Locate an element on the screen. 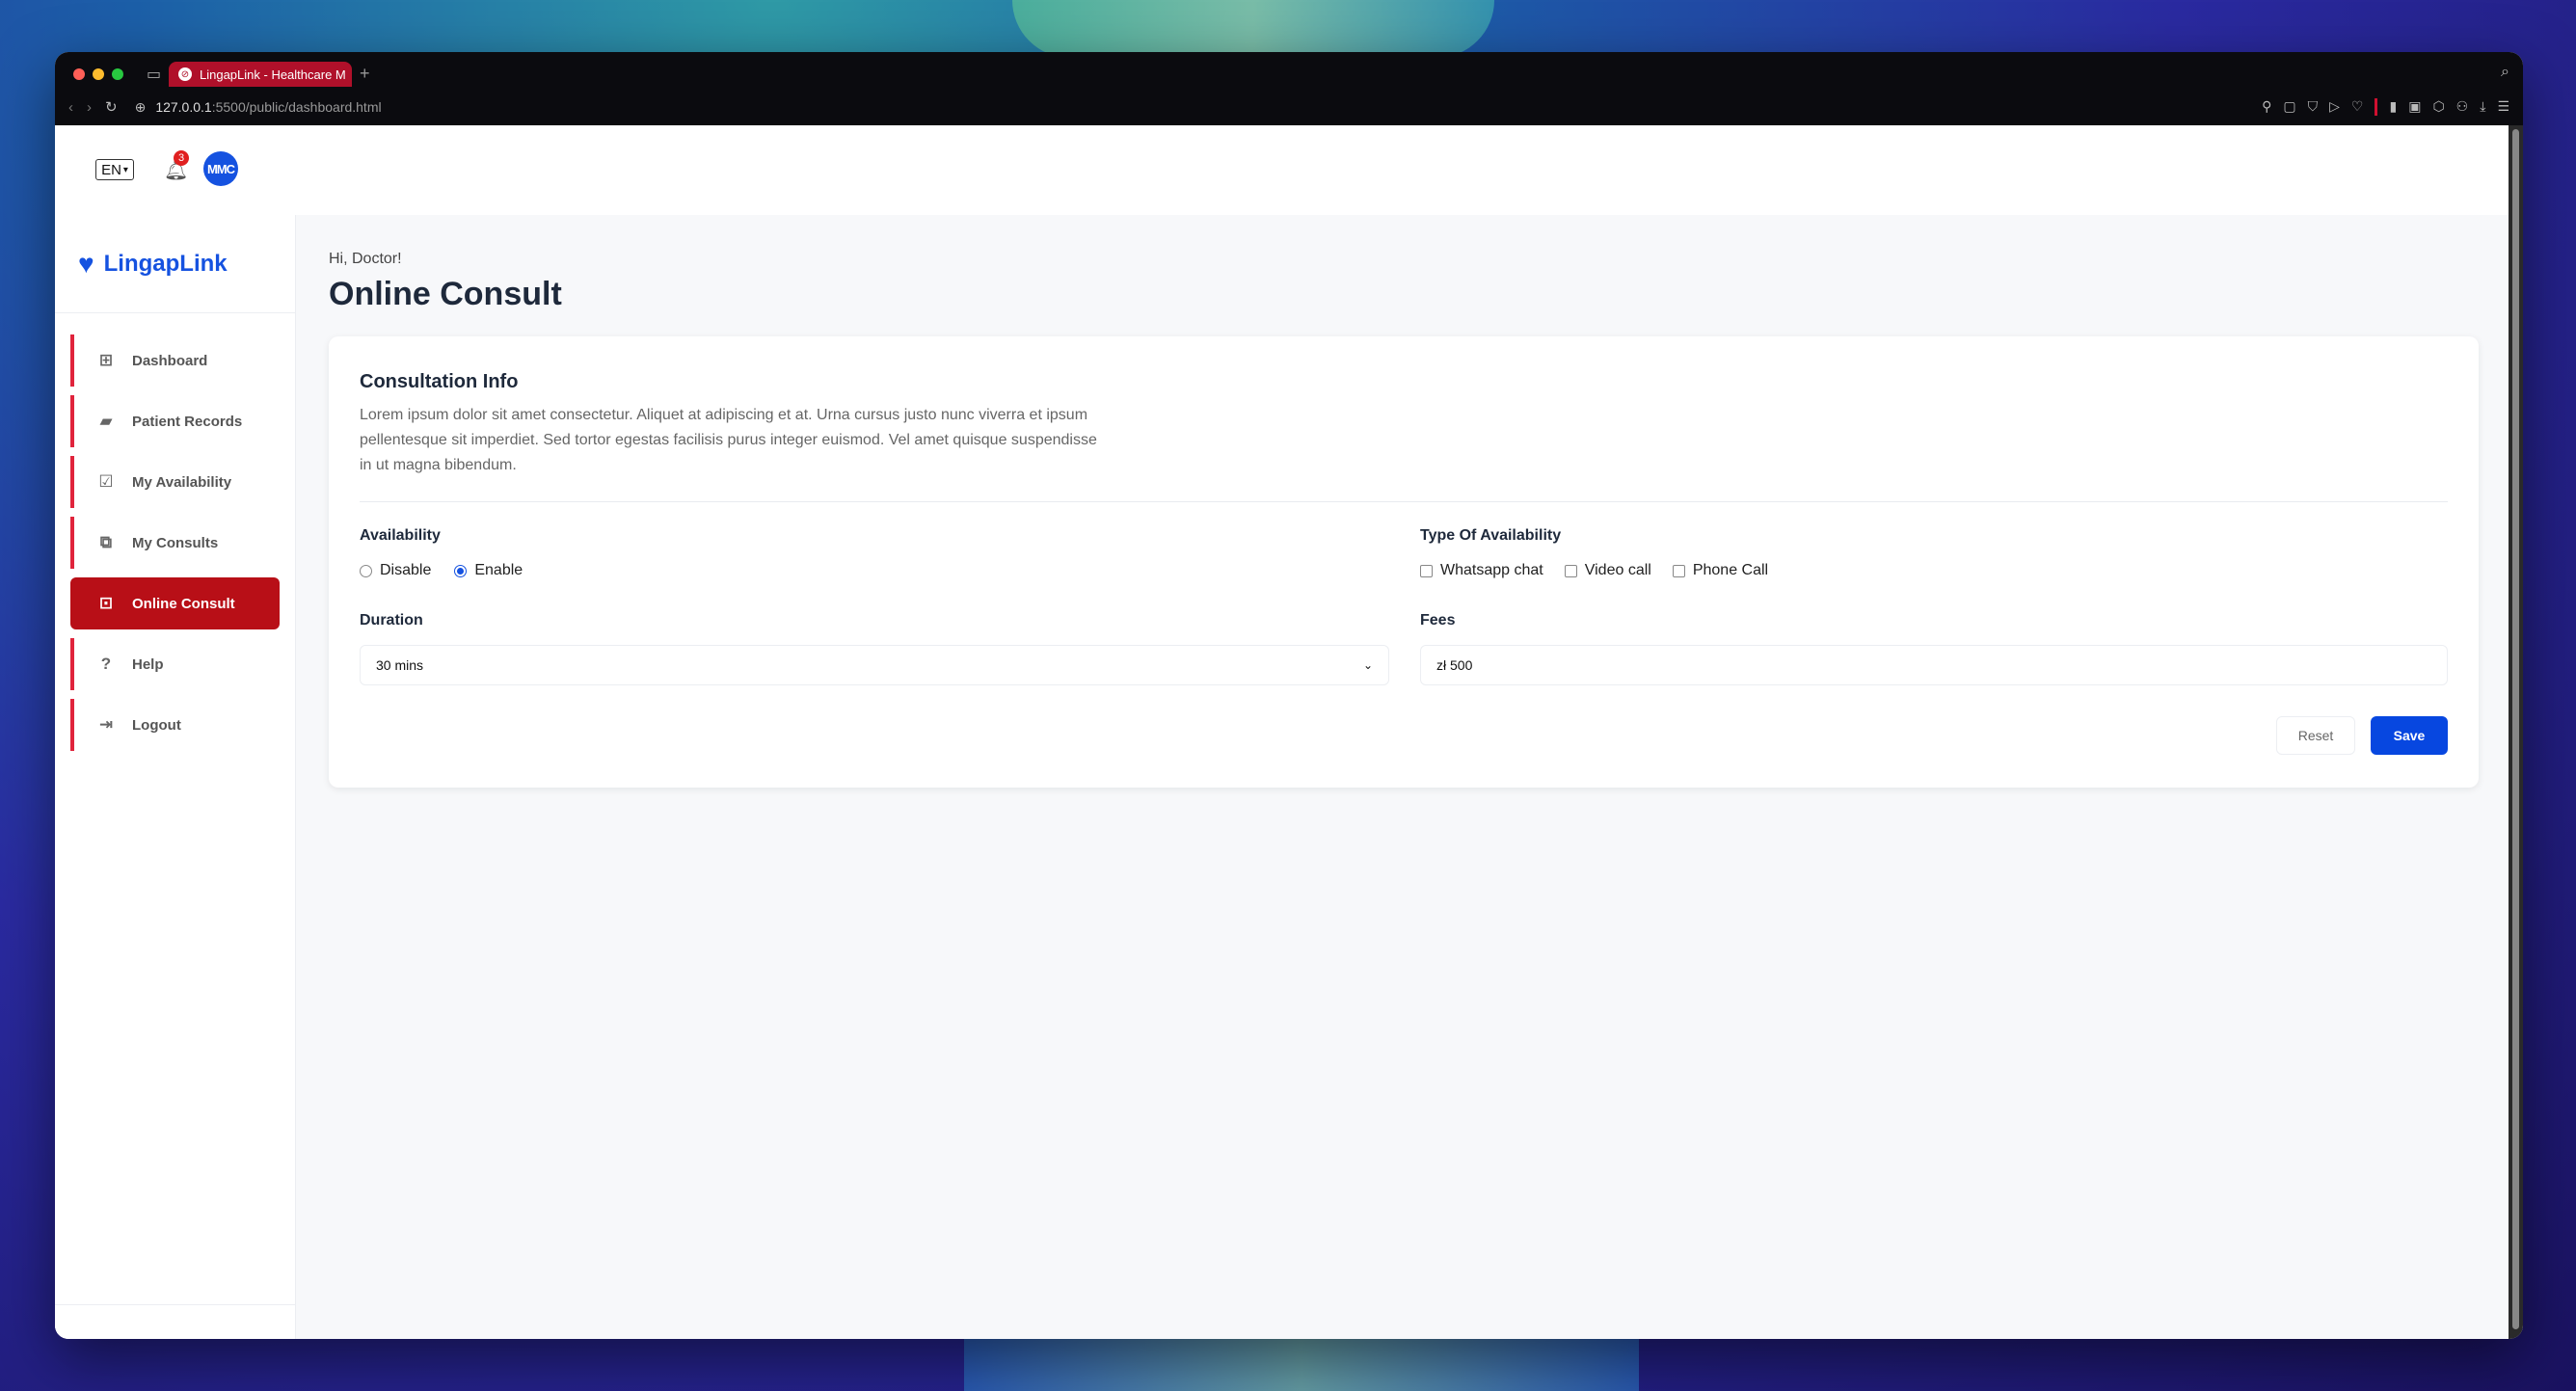 The image size is (2576, 1391). tab-overview-icon: ▭ is located at coordinates (154, 74).